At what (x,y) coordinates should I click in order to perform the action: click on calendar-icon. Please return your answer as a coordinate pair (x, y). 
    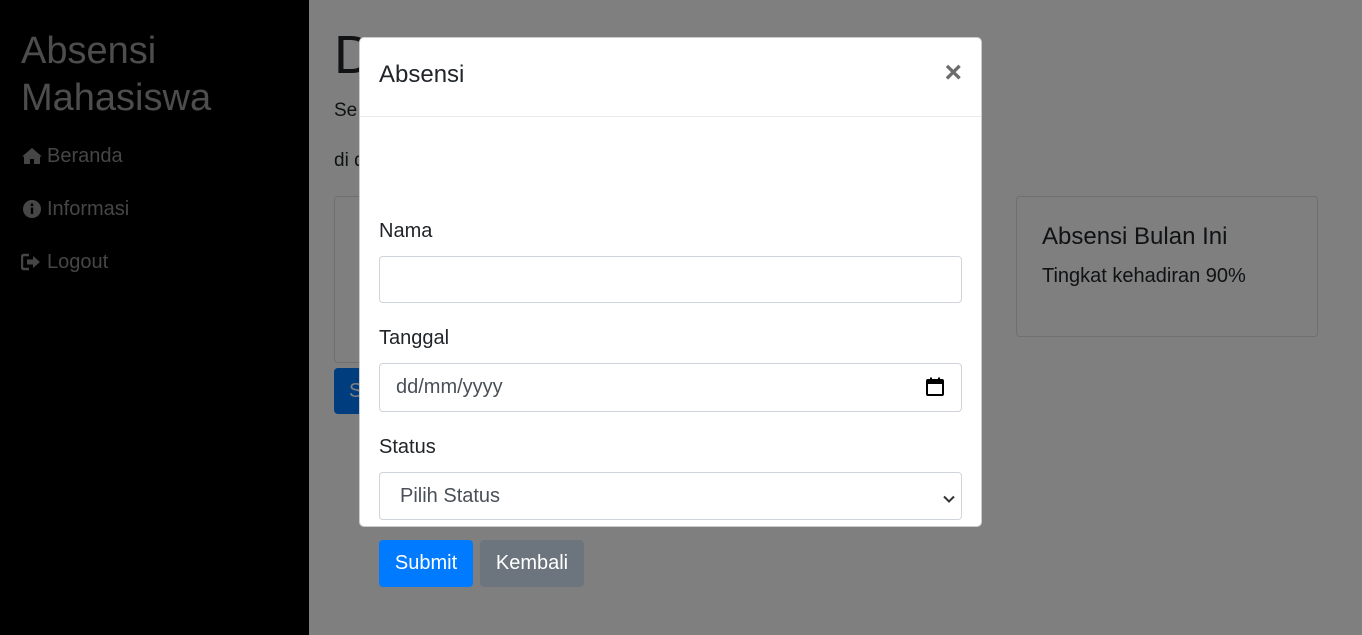
    Looking at the image, I should click on (935, 389).